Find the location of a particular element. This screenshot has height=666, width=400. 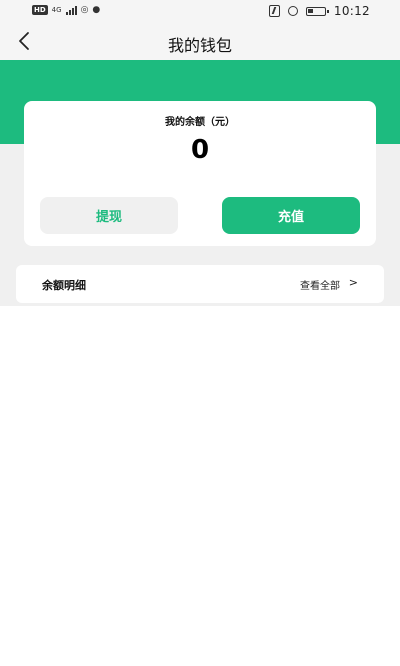

network-type: 4G is located at coordinates (56, 10).